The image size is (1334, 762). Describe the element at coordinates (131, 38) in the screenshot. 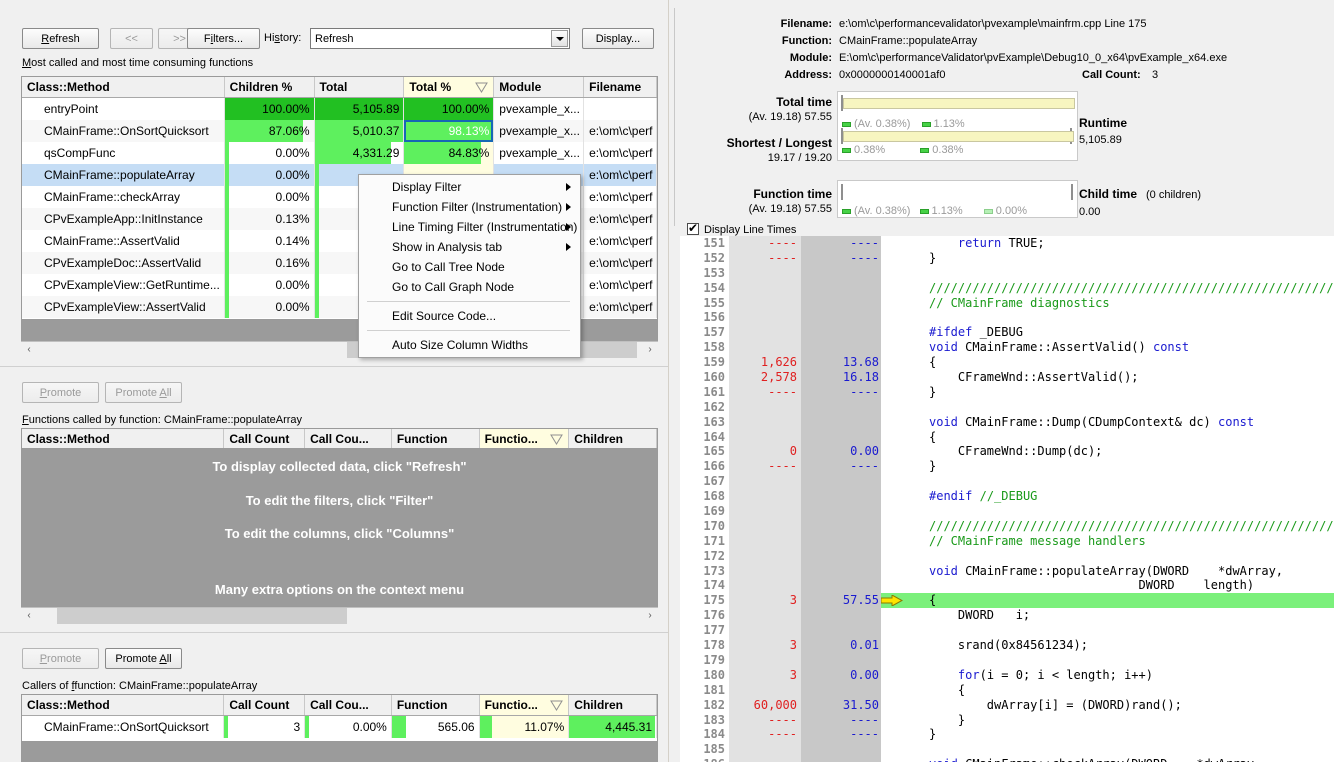

I see `prev-button: <<` at that location.